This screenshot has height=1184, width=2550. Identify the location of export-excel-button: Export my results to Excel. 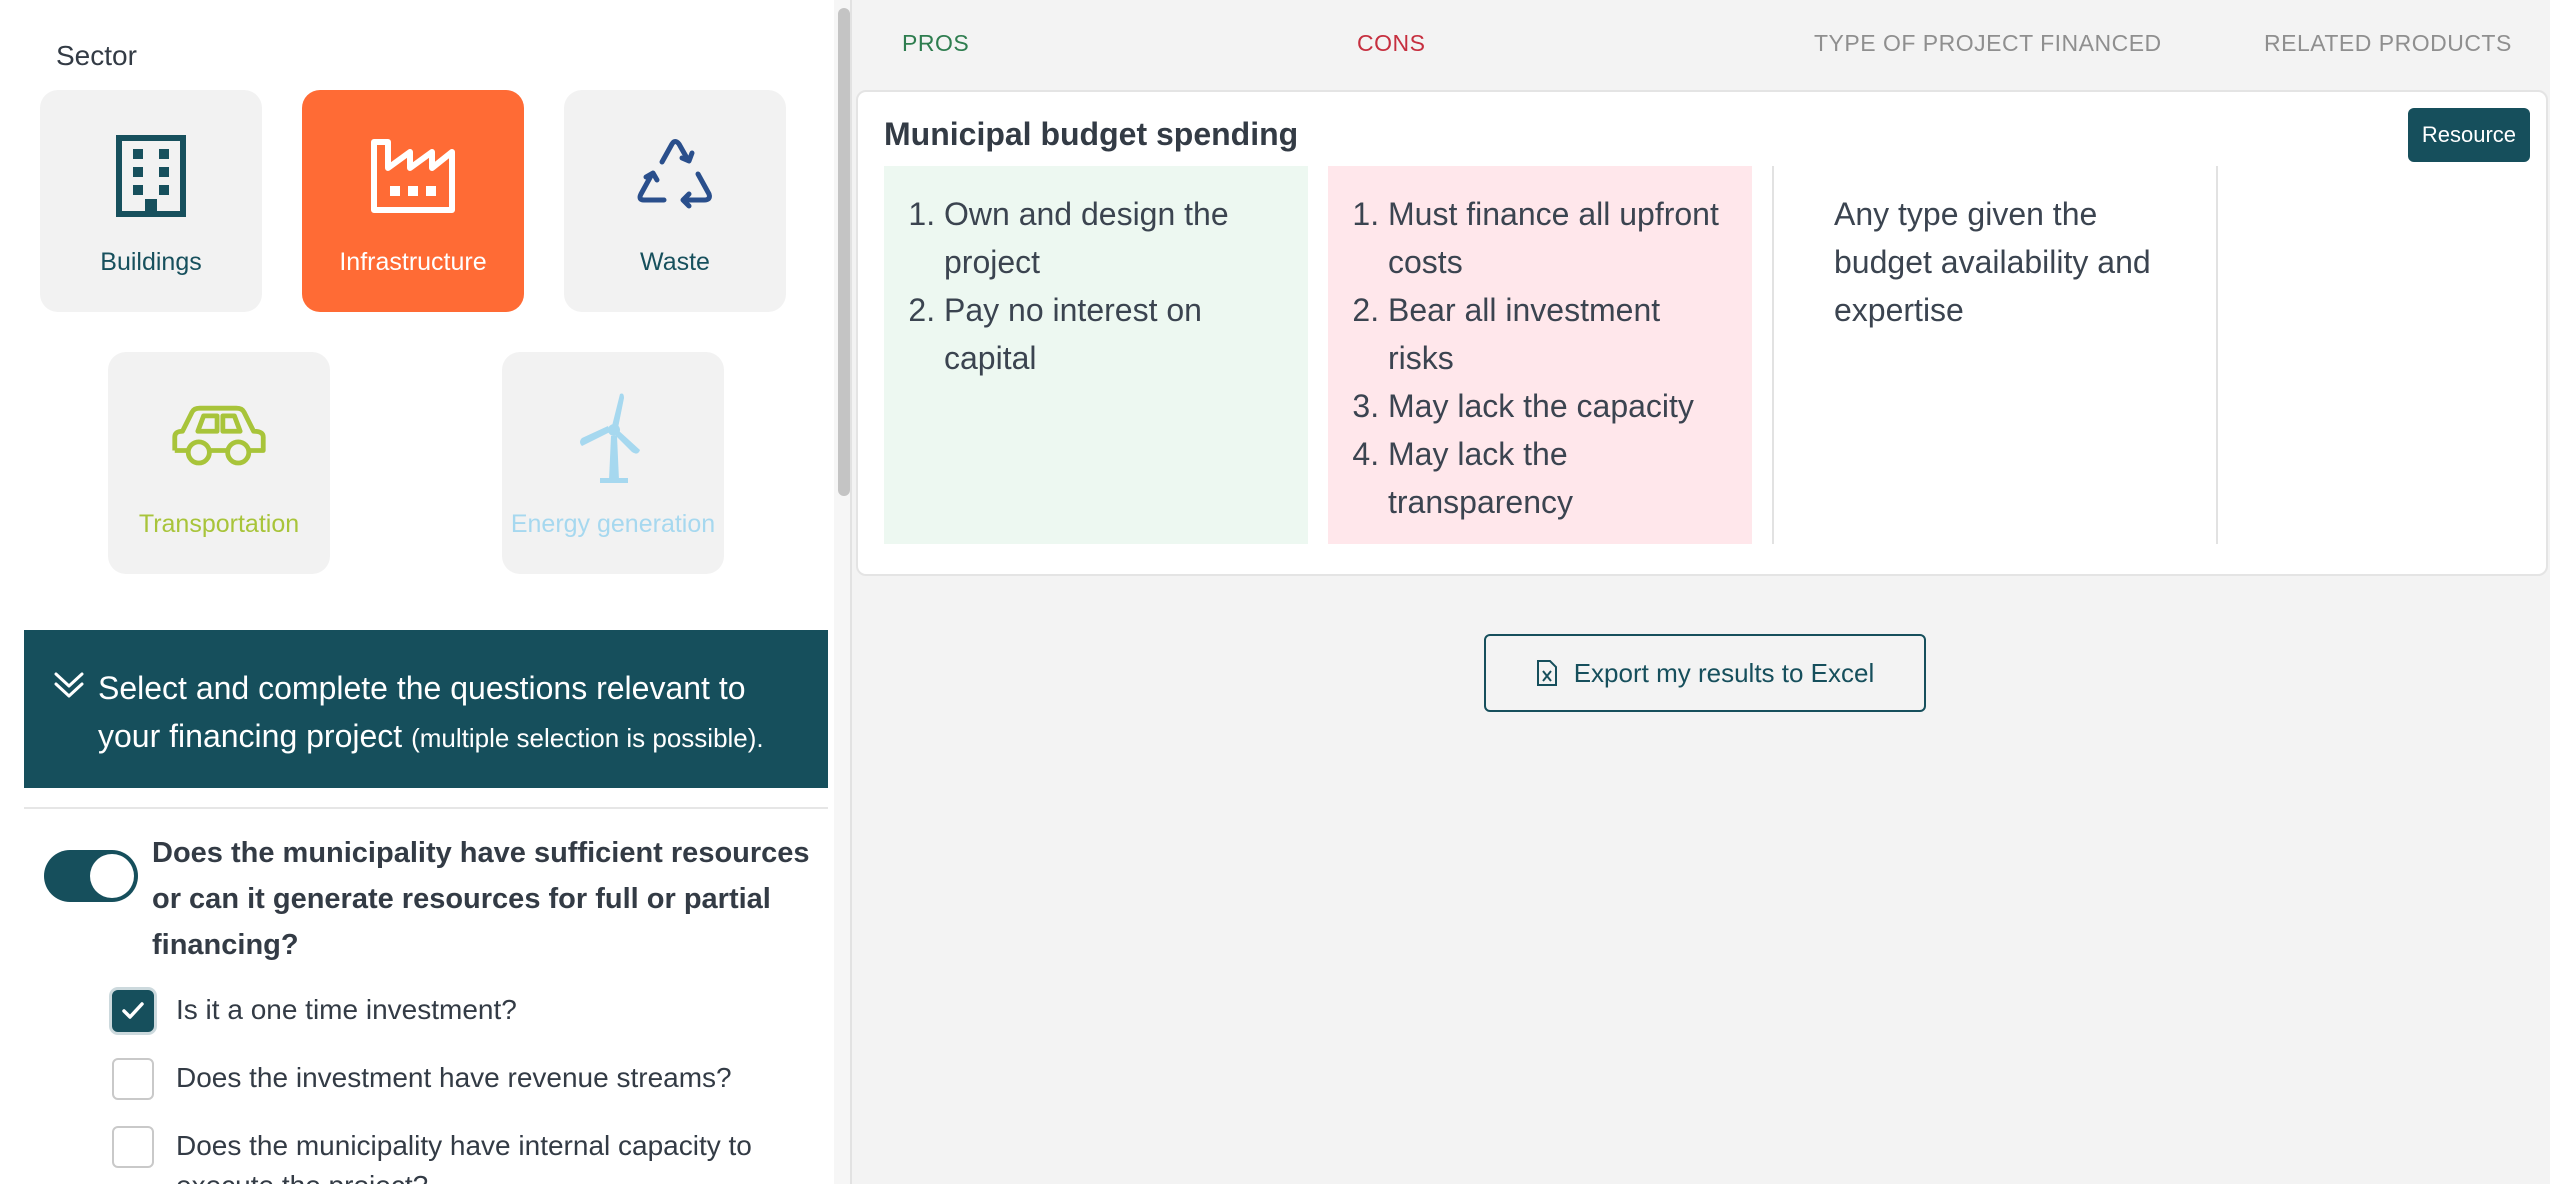
(1705, 673).